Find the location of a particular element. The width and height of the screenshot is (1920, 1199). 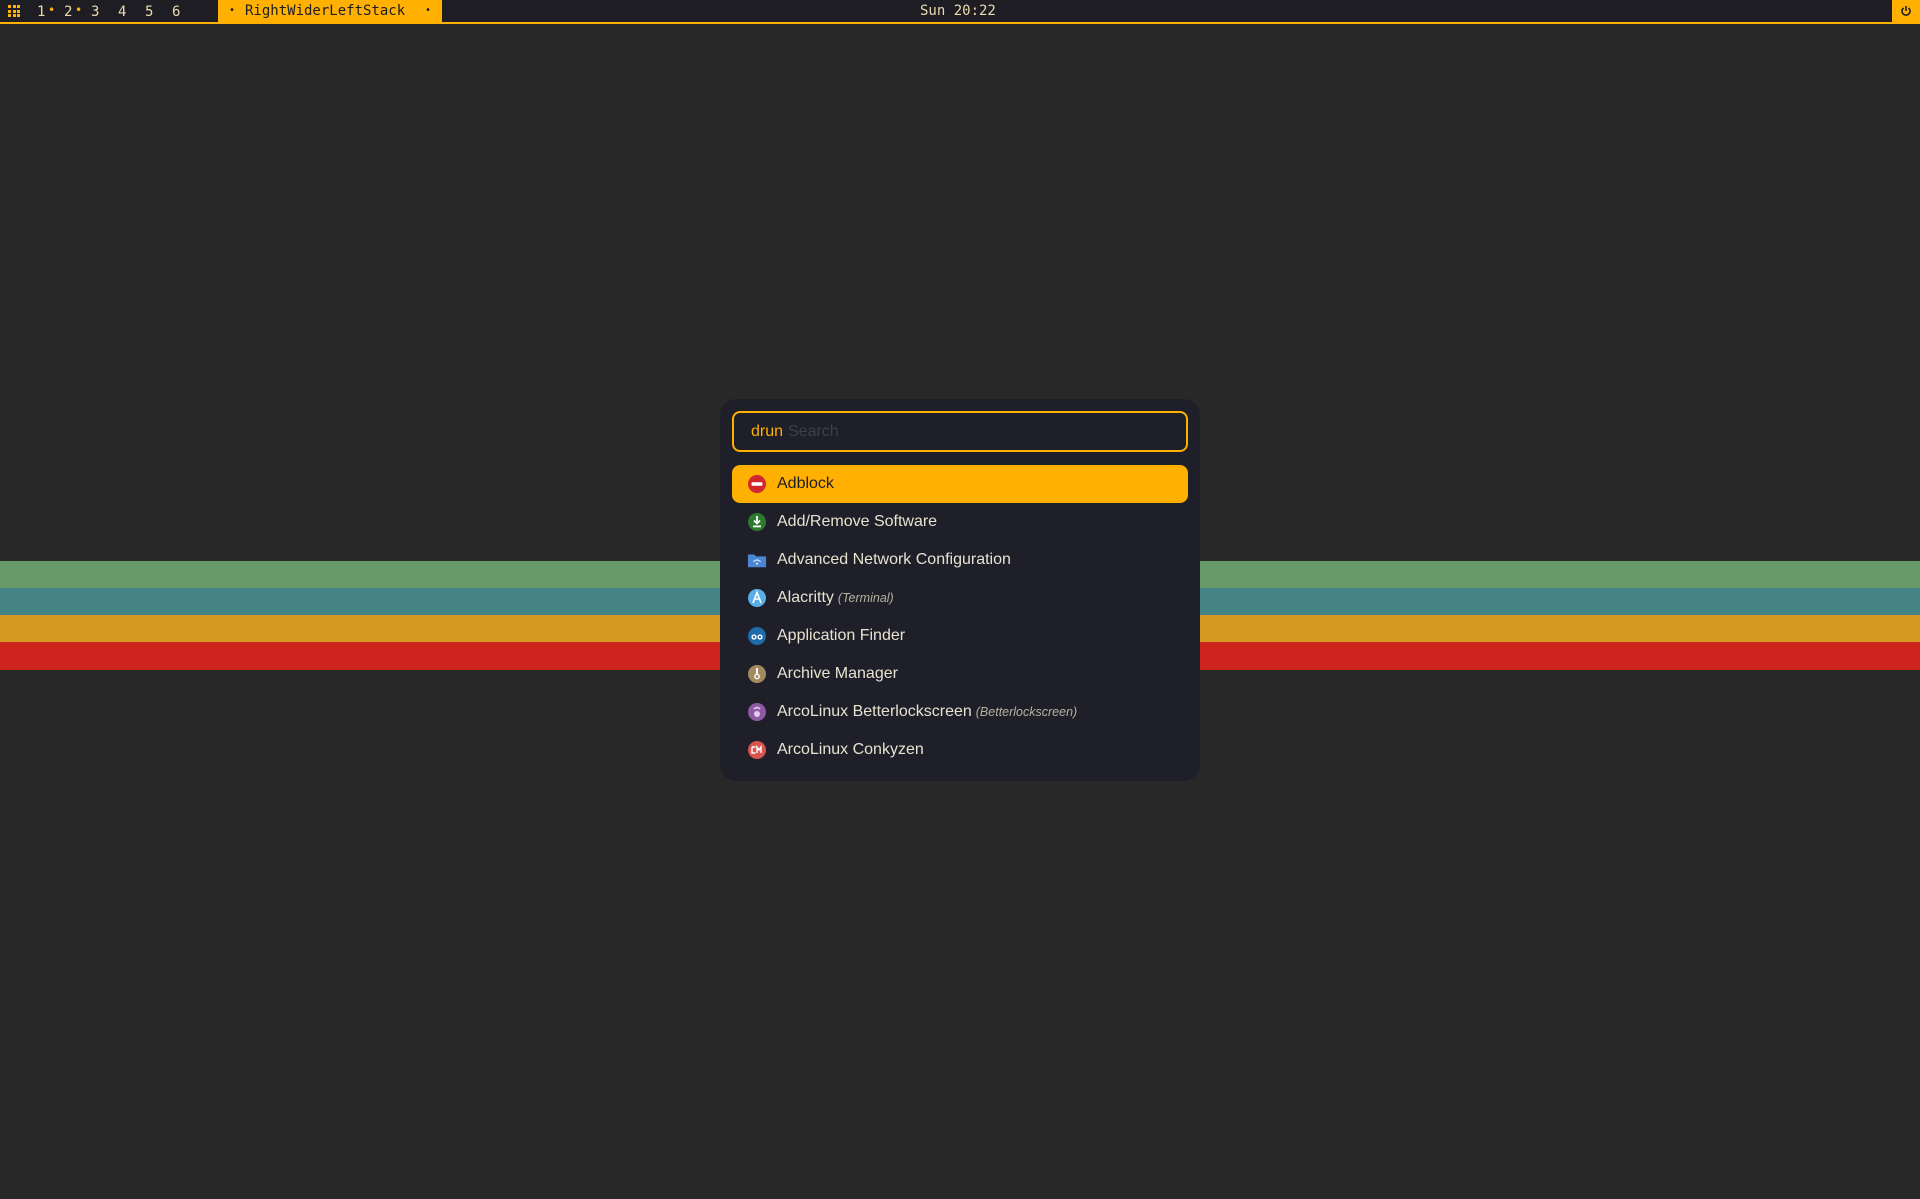

archive-icon is located at coordinates (757, 674).